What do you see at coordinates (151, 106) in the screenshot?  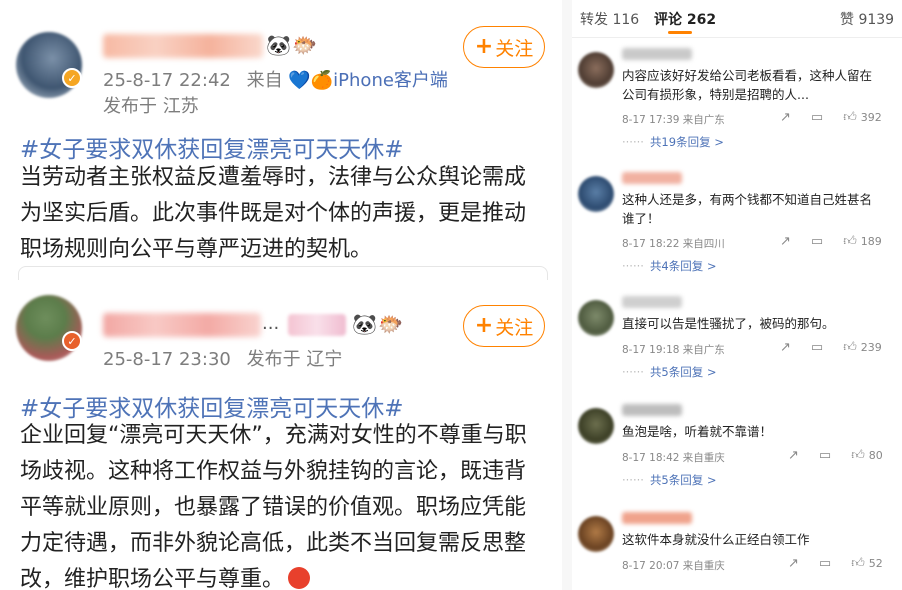 I see `post-location: 发布于 江苏` at bounding box center [151, 106].